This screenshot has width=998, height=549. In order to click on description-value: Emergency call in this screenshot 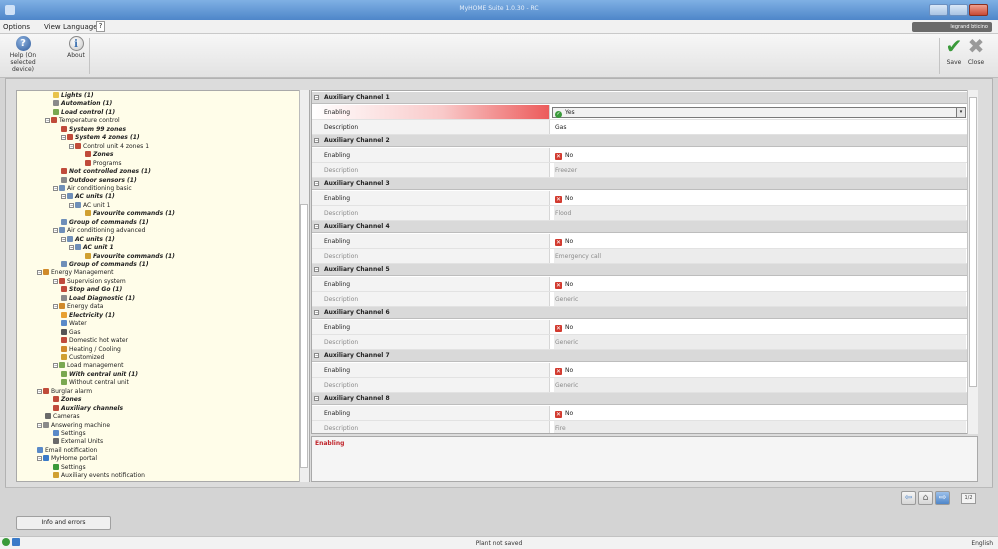, I will do `click(760, 256)`.